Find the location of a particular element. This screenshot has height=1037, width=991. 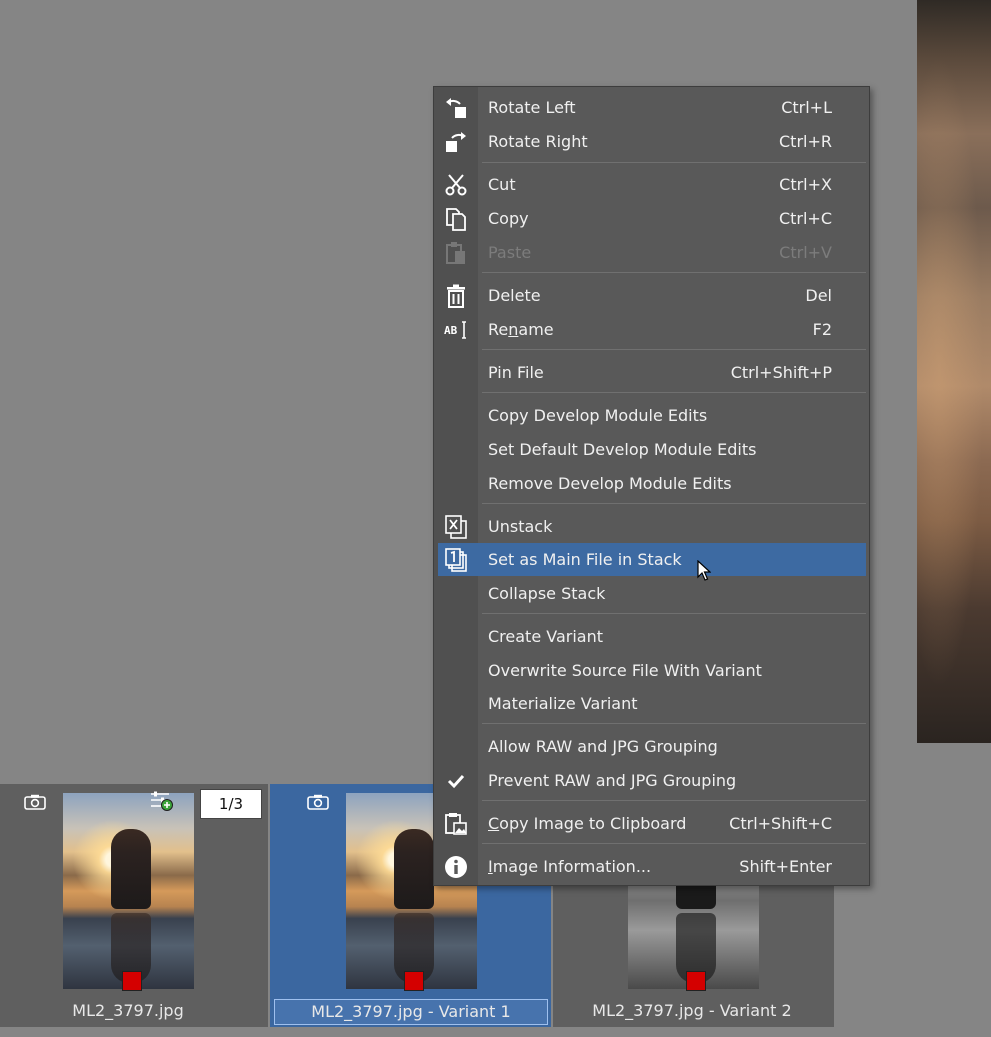

menu-item-label: Rename is located at coordinates (521, 329).